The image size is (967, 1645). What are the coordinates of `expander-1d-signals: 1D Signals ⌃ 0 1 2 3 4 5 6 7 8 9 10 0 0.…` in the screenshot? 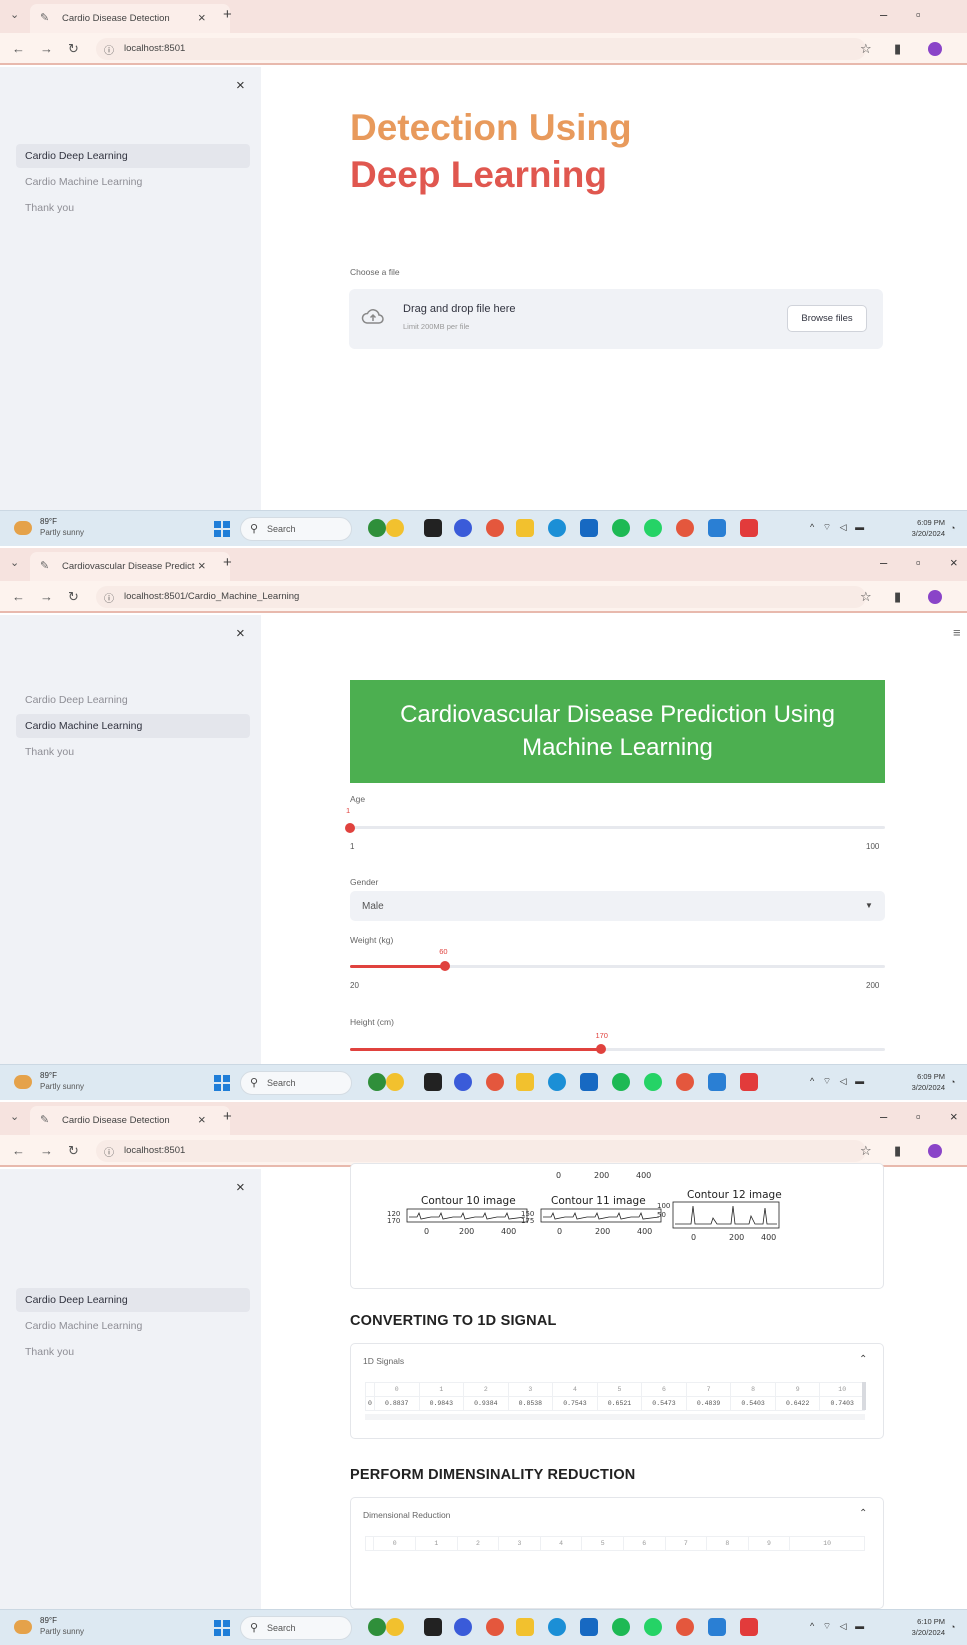 It's located at (617, 1391).